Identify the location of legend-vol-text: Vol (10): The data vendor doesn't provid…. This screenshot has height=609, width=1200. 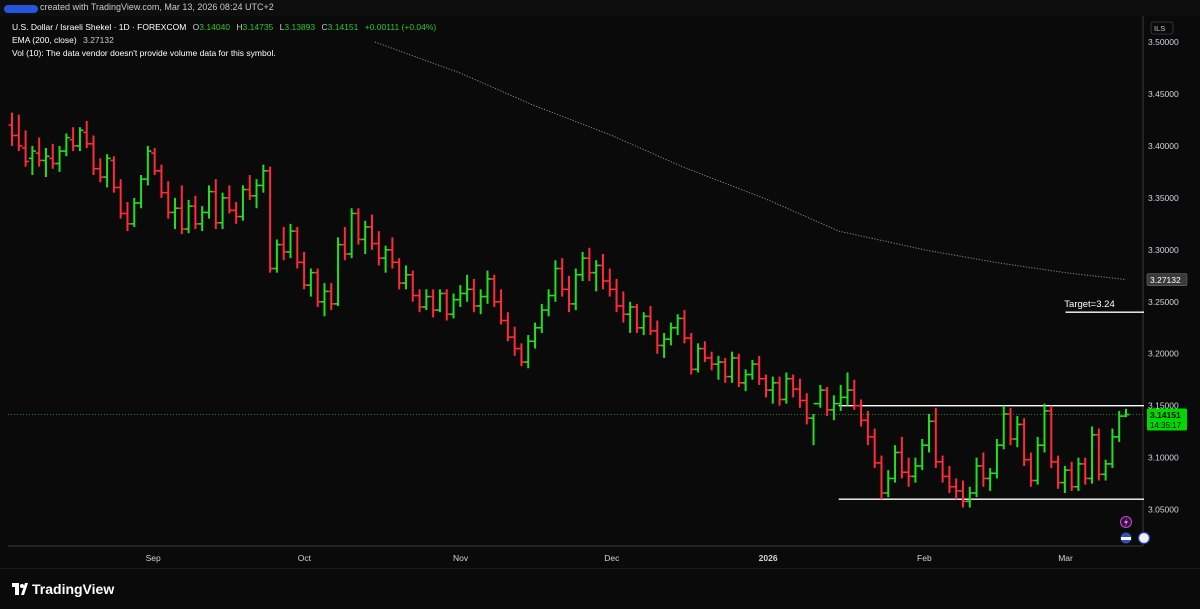
(144, 53).